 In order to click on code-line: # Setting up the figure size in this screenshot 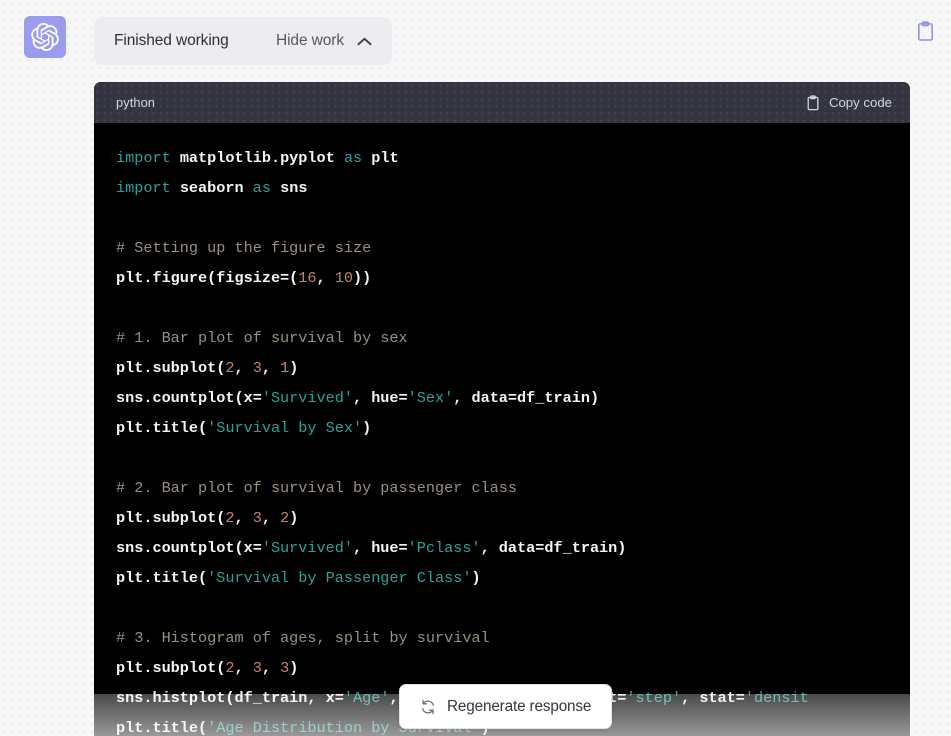, I will do `click(502, 248)`.